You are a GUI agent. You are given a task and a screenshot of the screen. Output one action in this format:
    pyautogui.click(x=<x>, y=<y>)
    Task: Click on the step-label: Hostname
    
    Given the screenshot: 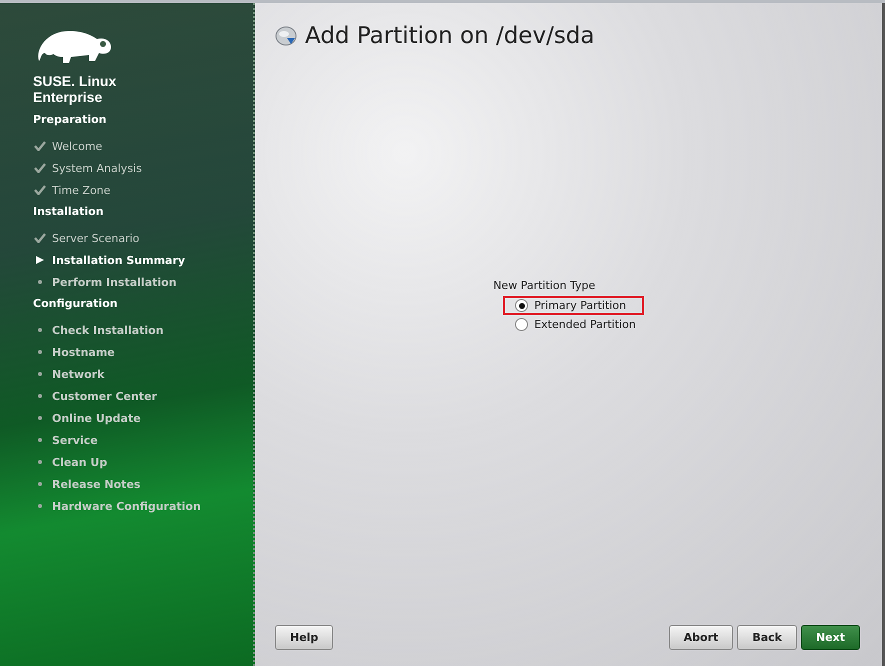 What is the action you would take?
    pyautogui.click(x=83, y=352)
    